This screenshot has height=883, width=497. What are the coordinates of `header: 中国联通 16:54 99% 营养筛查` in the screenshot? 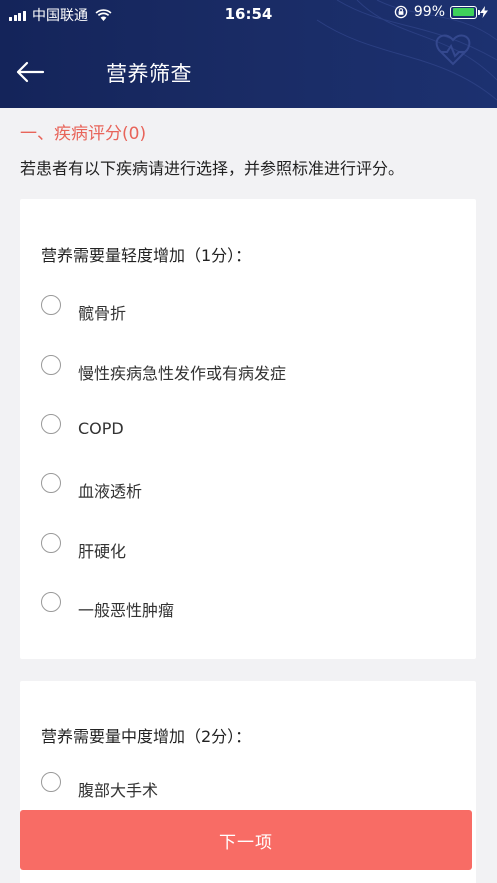 It's located at (248, 54).